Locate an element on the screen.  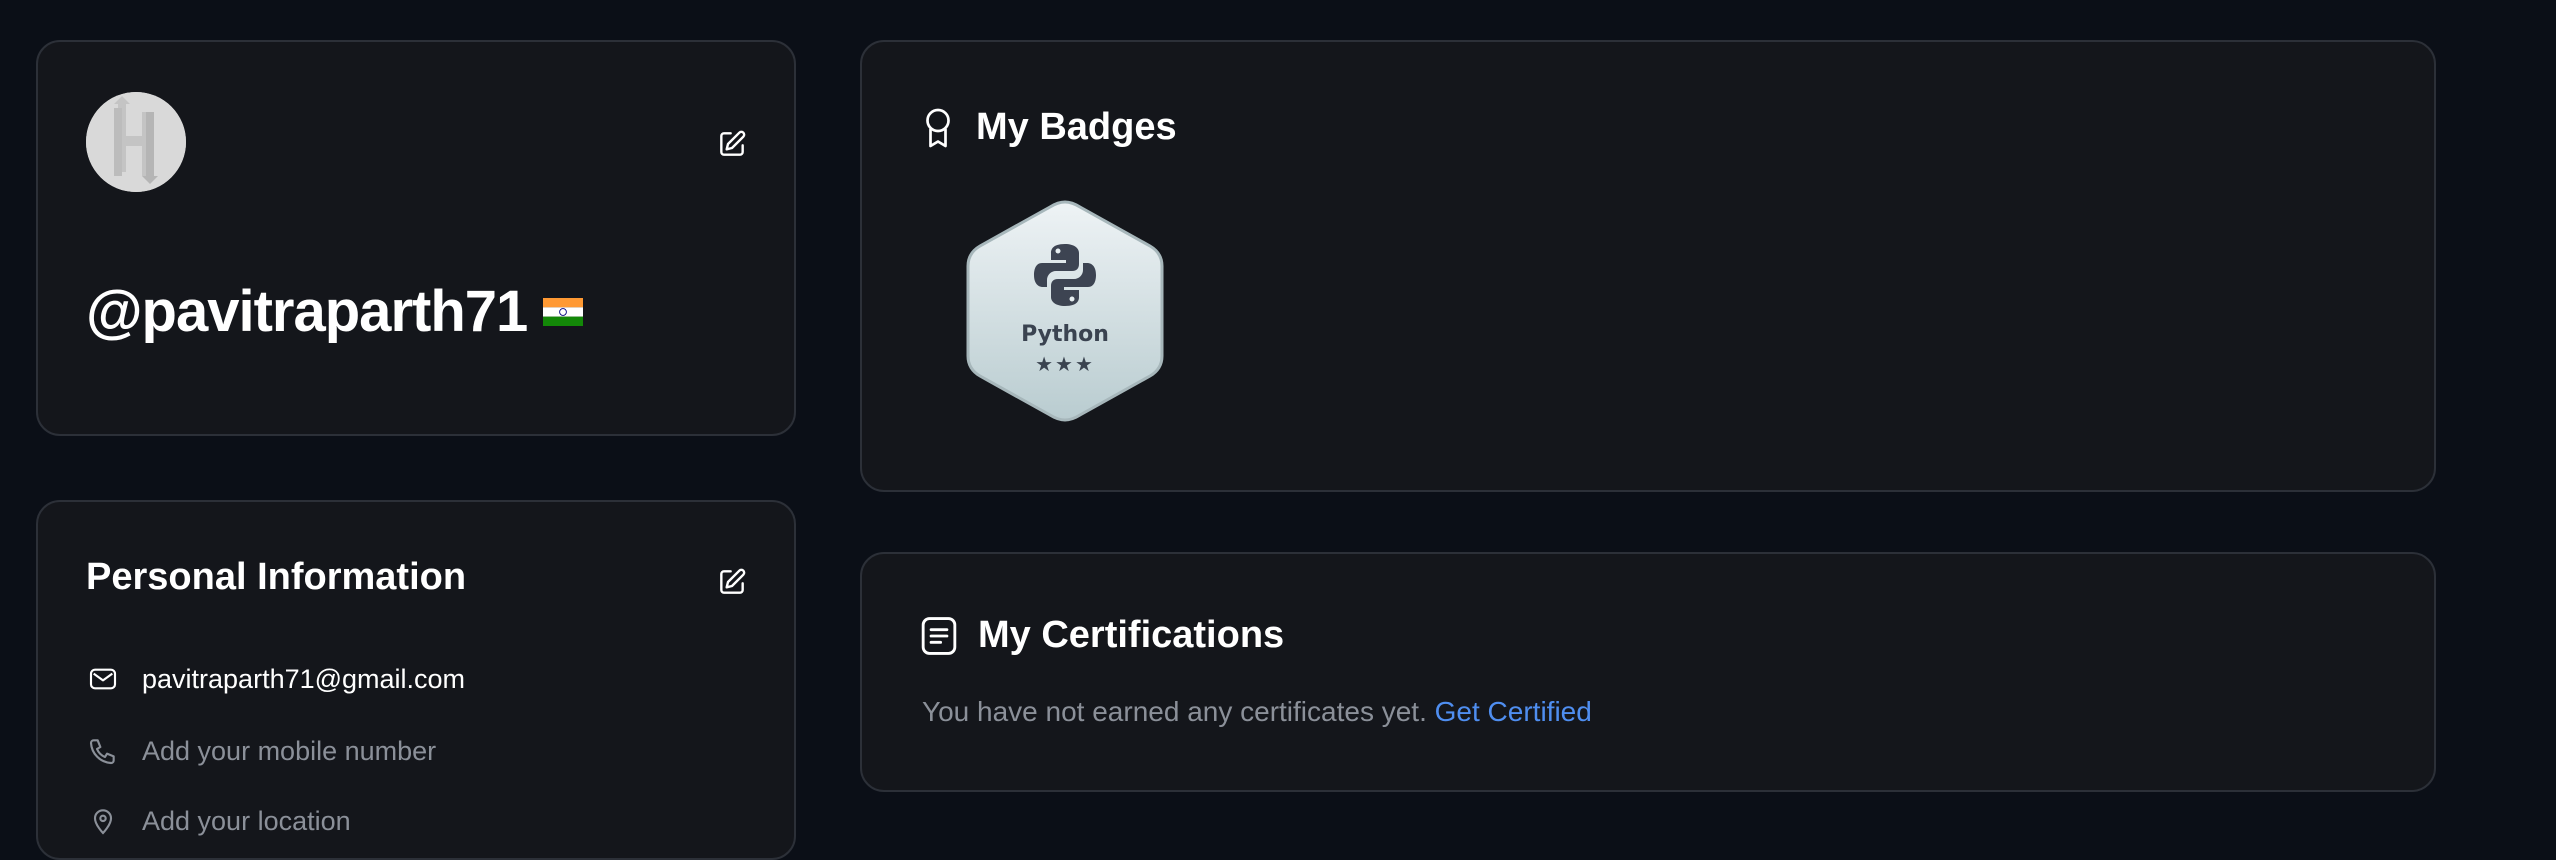
email-value: pavitraparth71@gmail.com is located at coordinates (304, 678).